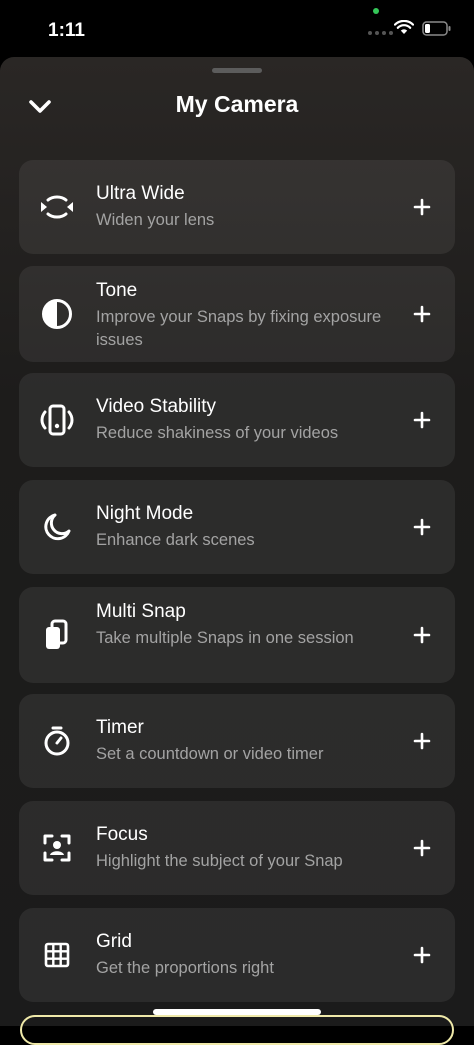 The image size is (474, 1045). Describe the element at coordinates (436, 28) in the screenshot. I see `battery-icon` at that location.